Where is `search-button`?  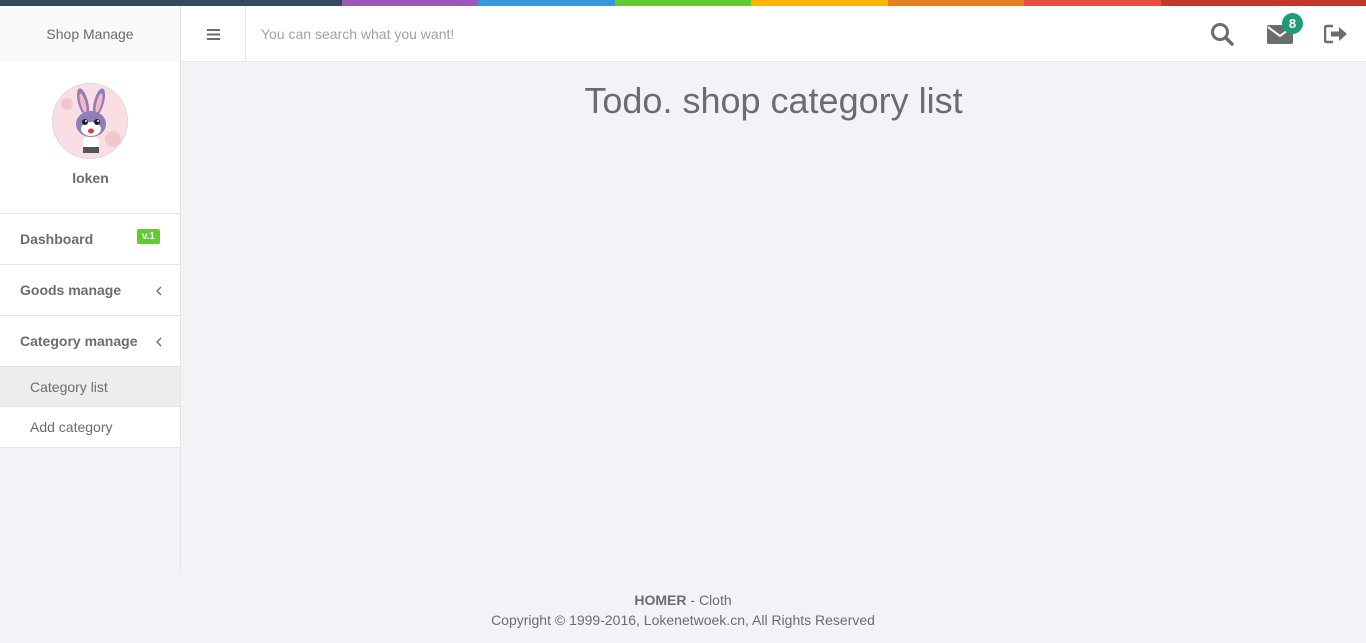 search-button is located at coordinates (1222, 34).